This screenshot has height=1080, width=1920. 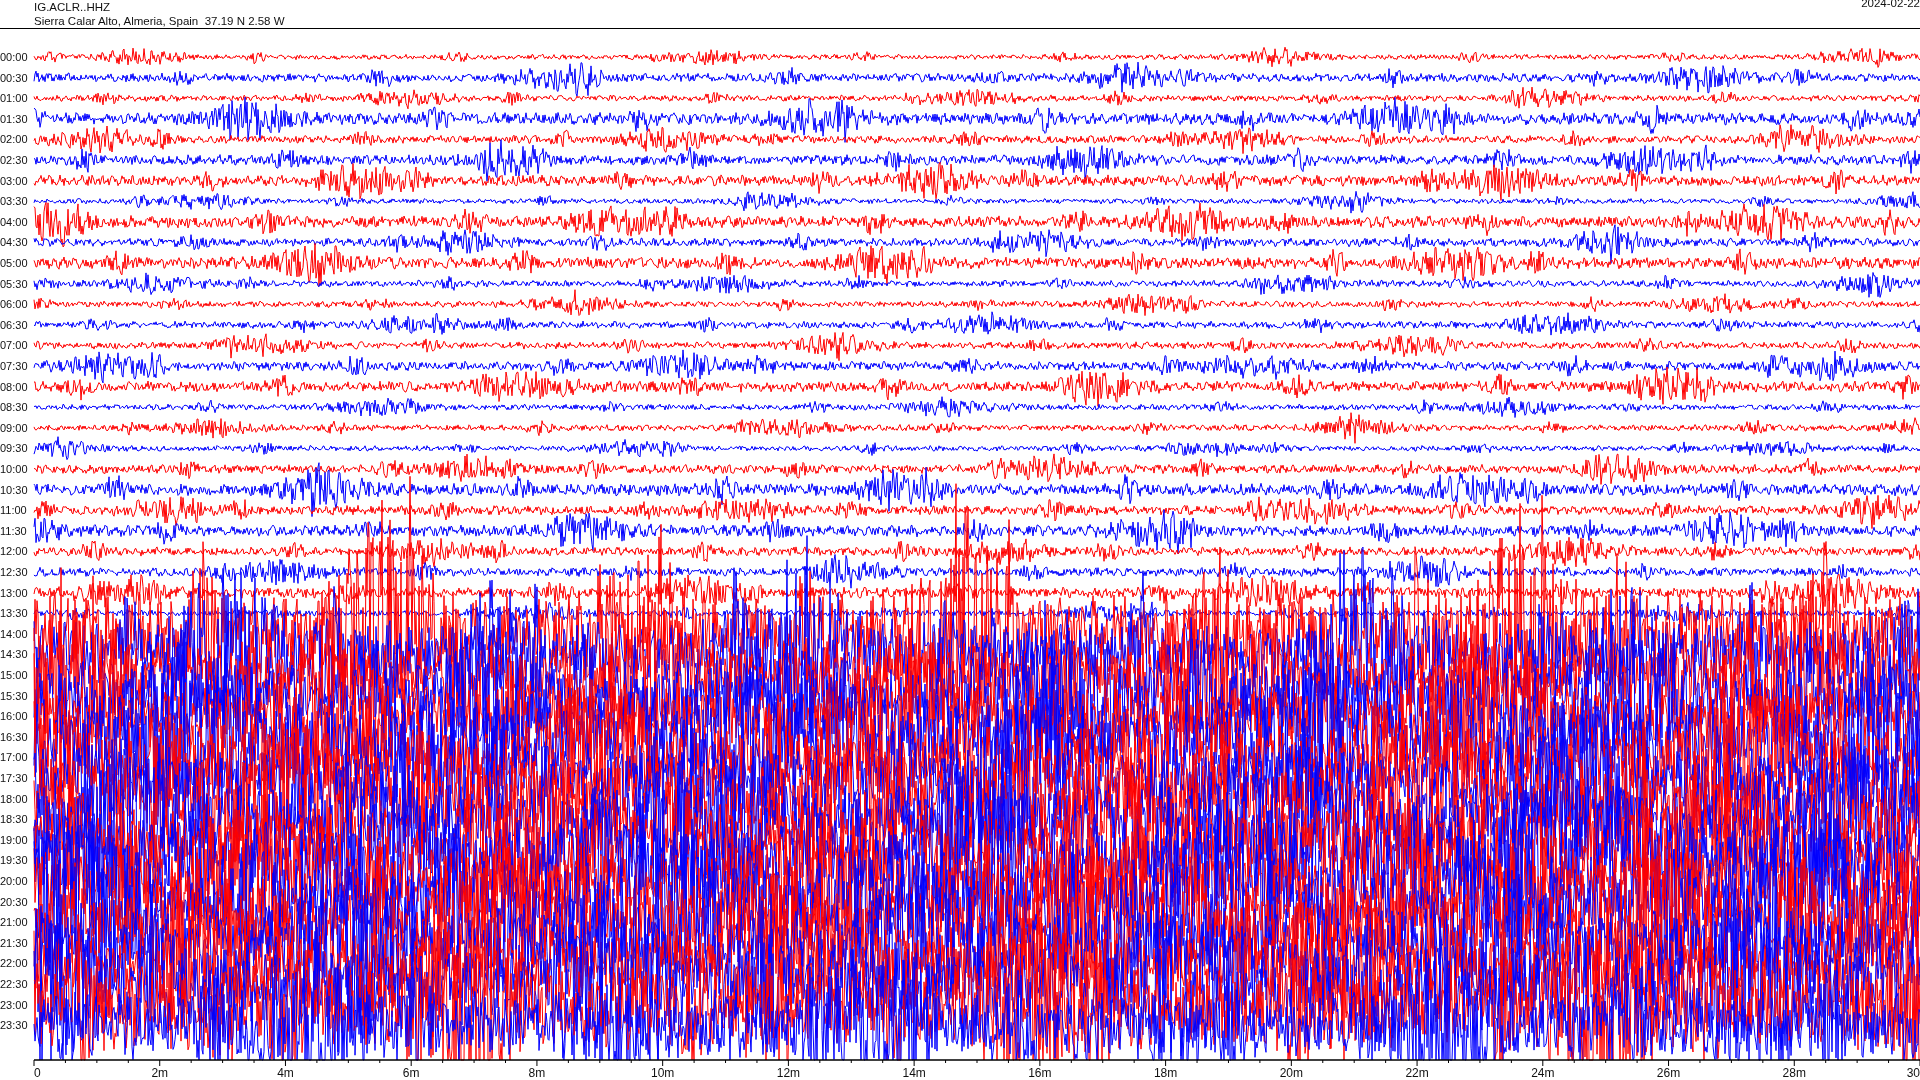 I want to click on time-label: 16:30, so click(x=14, y=736).